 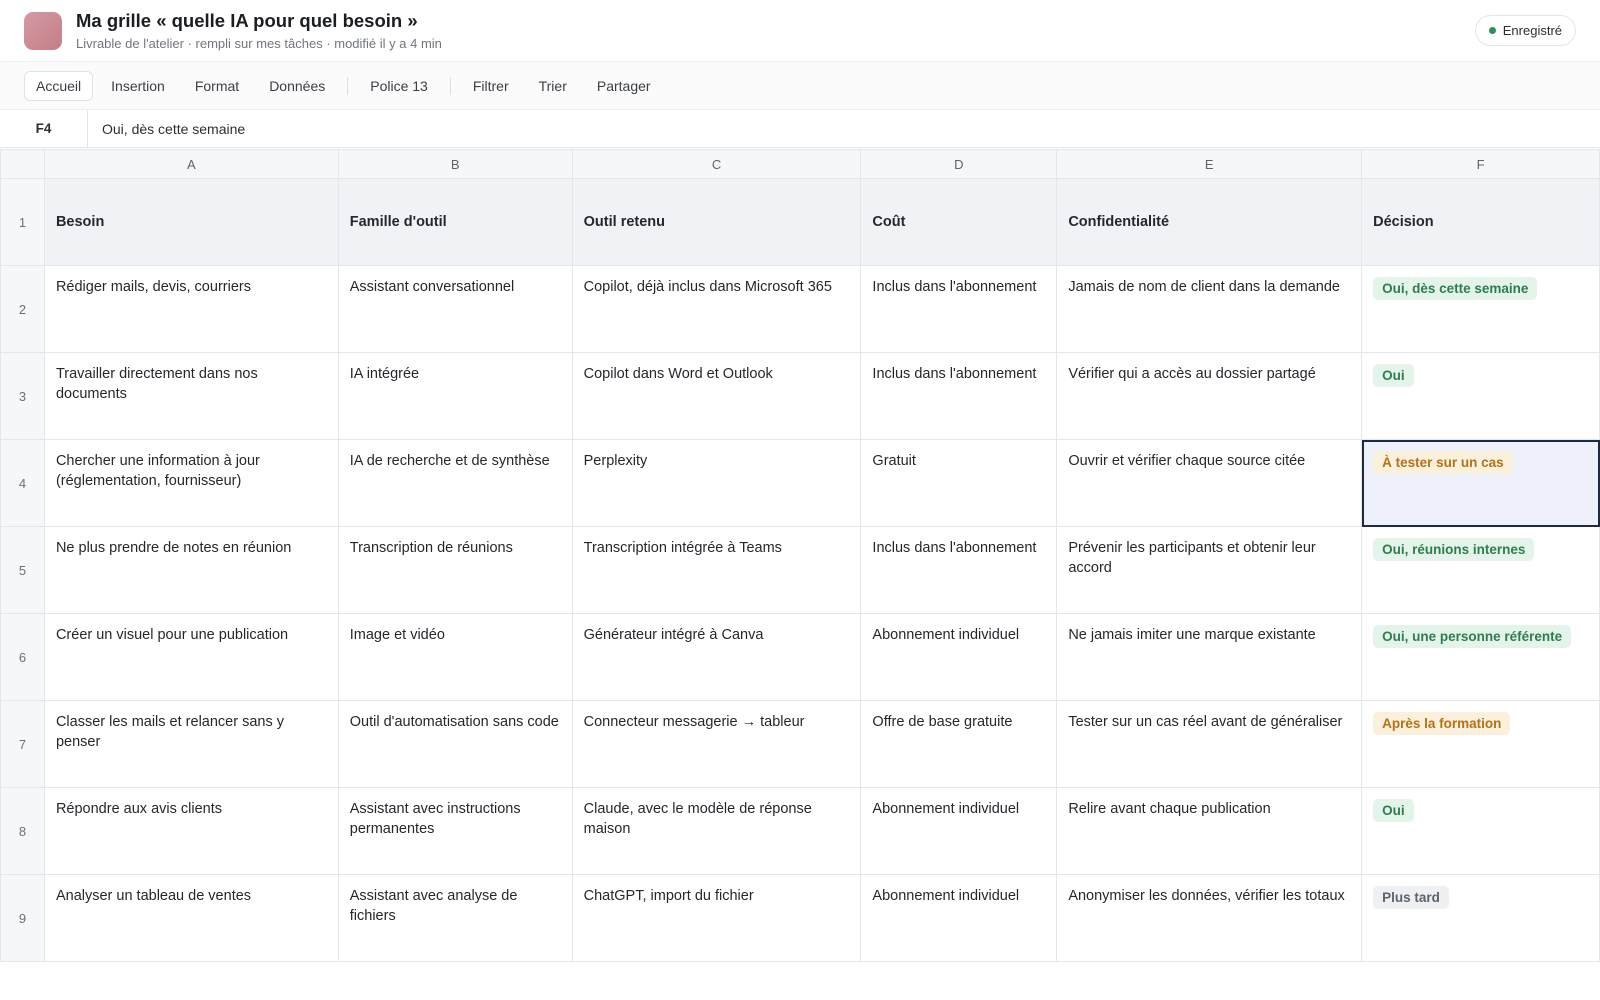 I want to click on cell-cout: Gratuit, so click(x=959, y=483).